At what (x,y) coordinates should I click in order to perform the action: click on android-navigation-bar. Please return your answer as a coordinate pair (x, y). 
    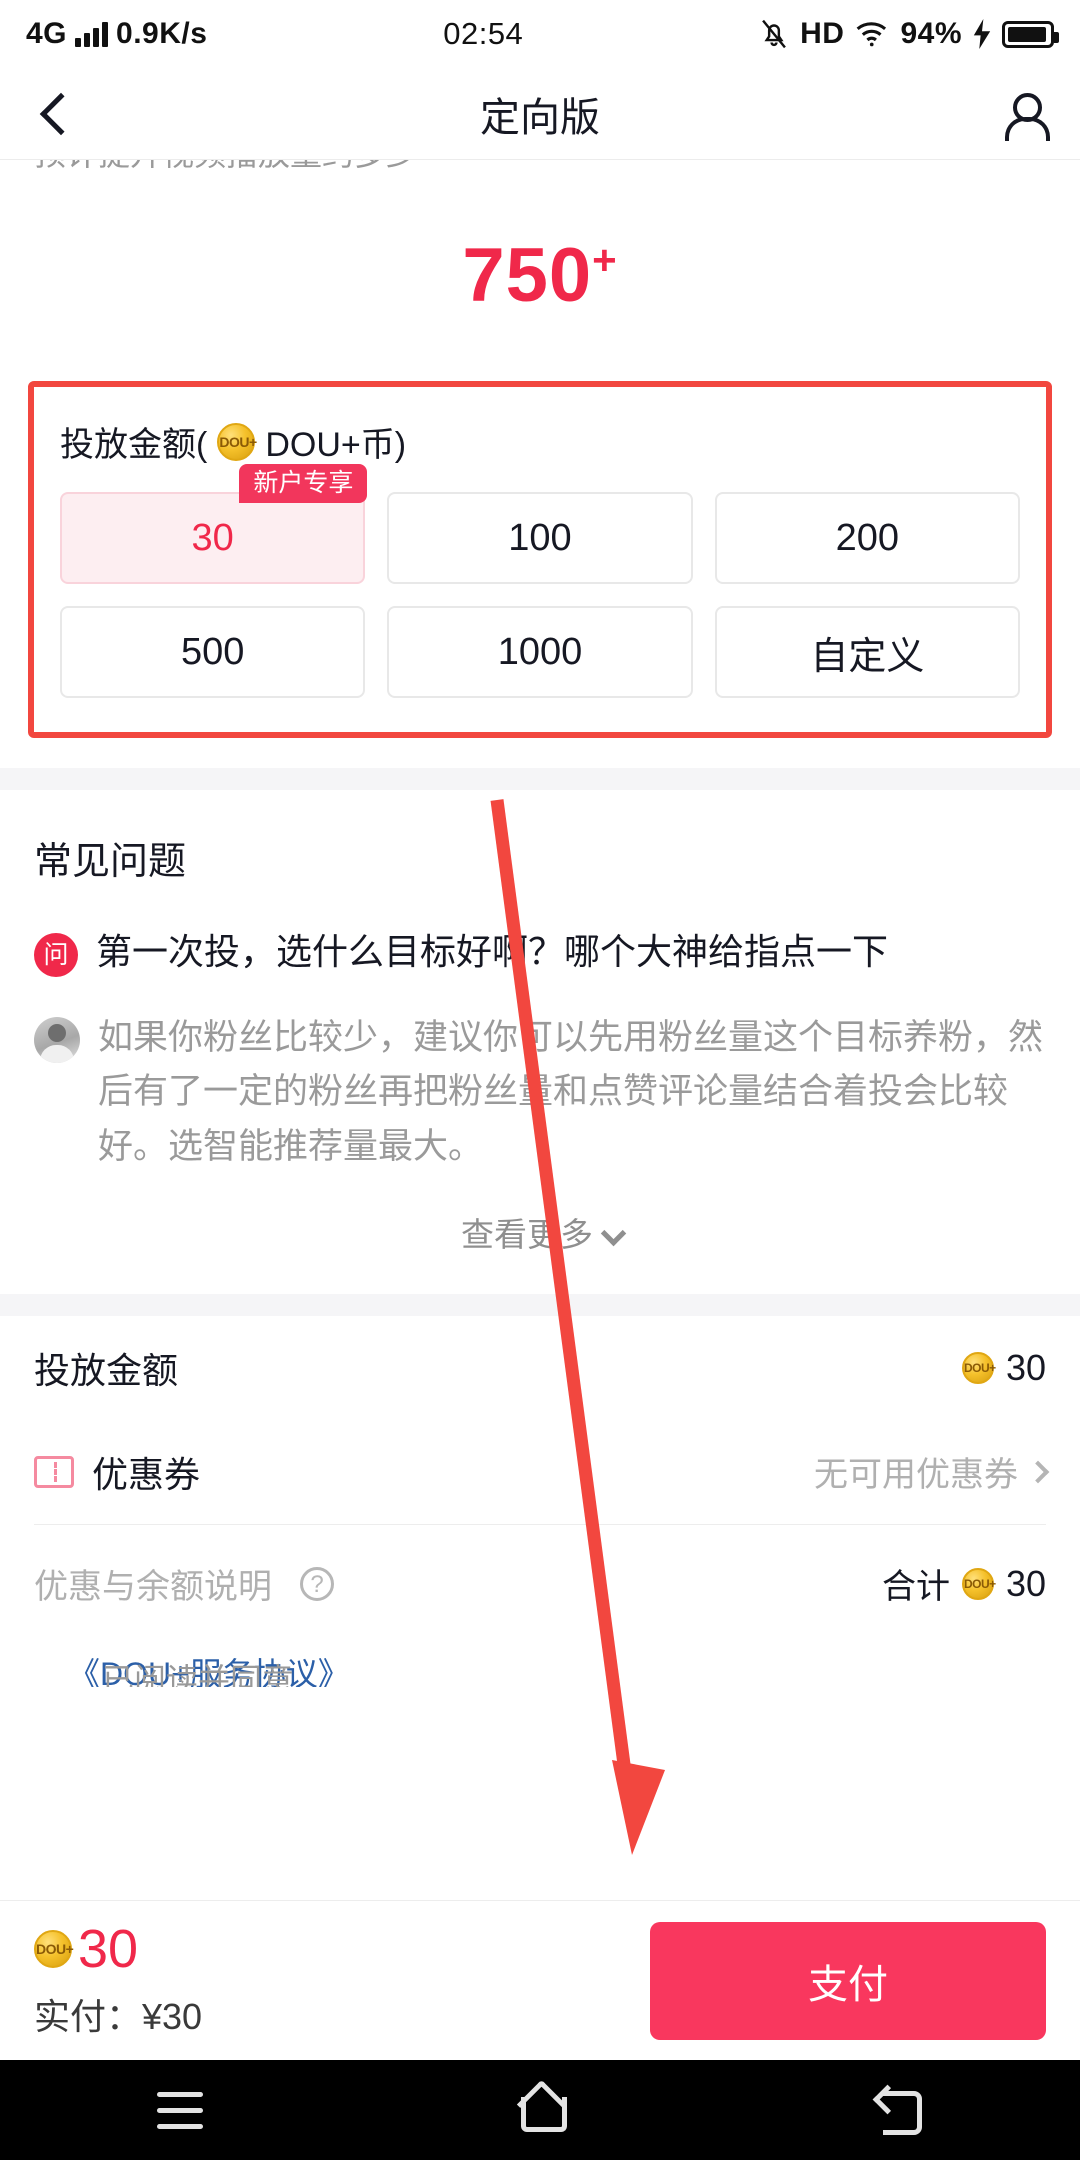
    Looking at the image, I should click on (540, 2110).